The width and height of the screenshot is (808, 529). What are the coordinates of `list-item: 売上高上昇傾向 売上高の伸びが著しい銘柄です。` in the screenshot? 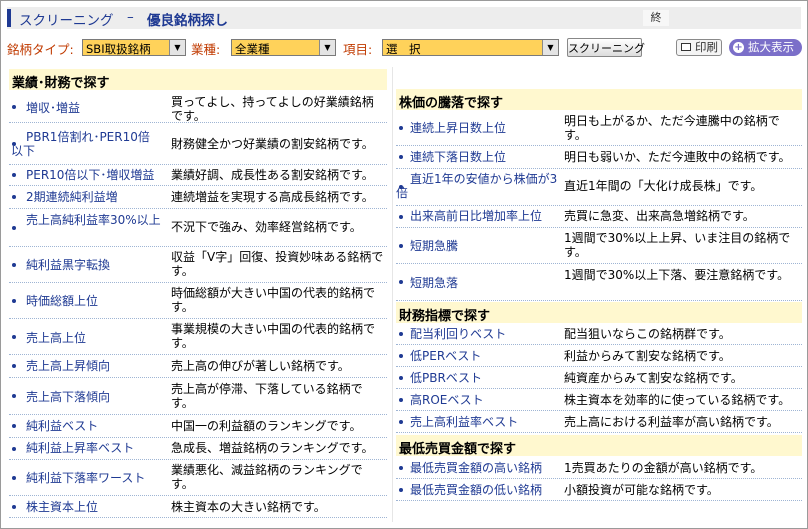 It's located at (198, 366).